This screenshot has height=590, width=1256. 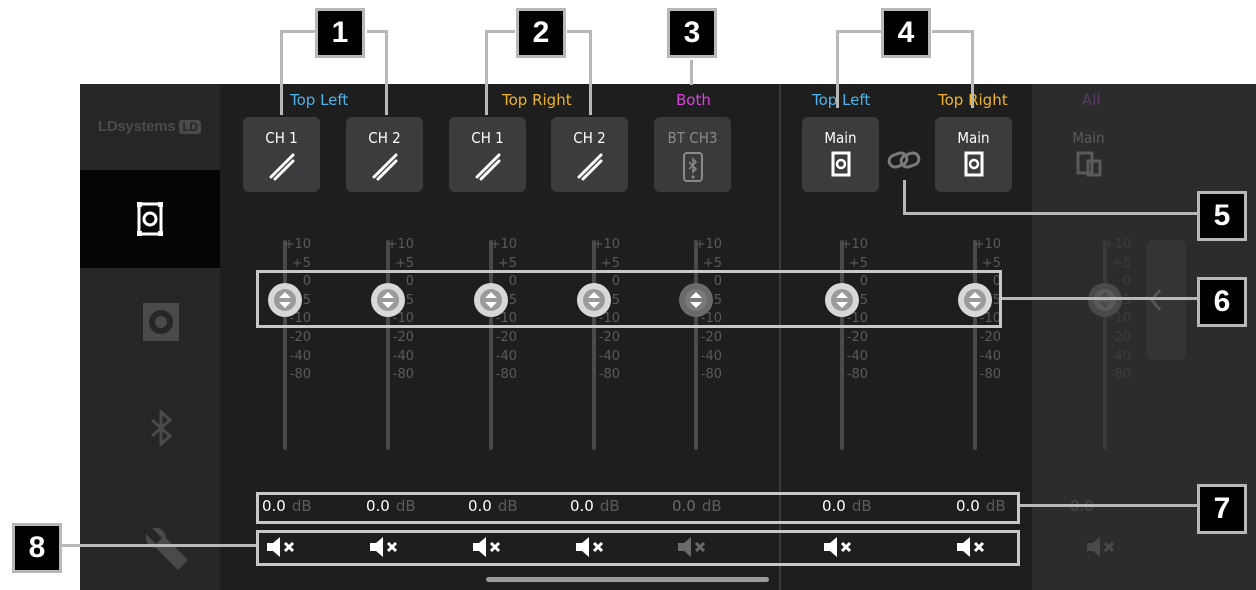 I want to click on speakers-icon, so click(x=1088, y=164).